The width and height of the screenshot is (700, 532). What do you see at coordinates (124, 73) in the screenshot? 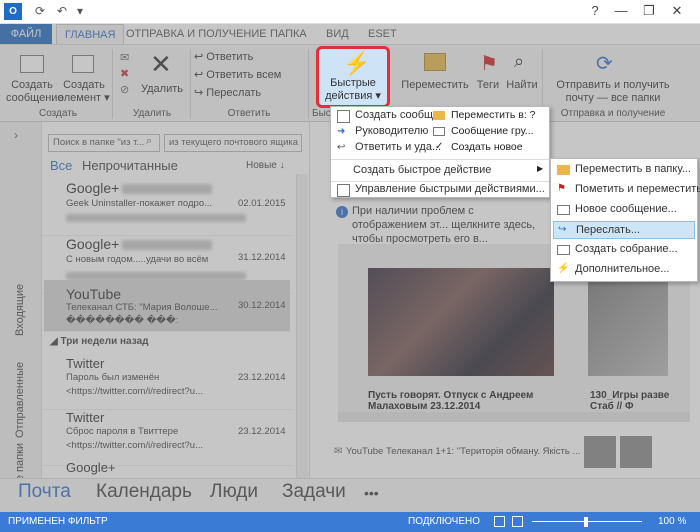
I see `cleanup-icon: ✖` at bounding box center [124, 73].